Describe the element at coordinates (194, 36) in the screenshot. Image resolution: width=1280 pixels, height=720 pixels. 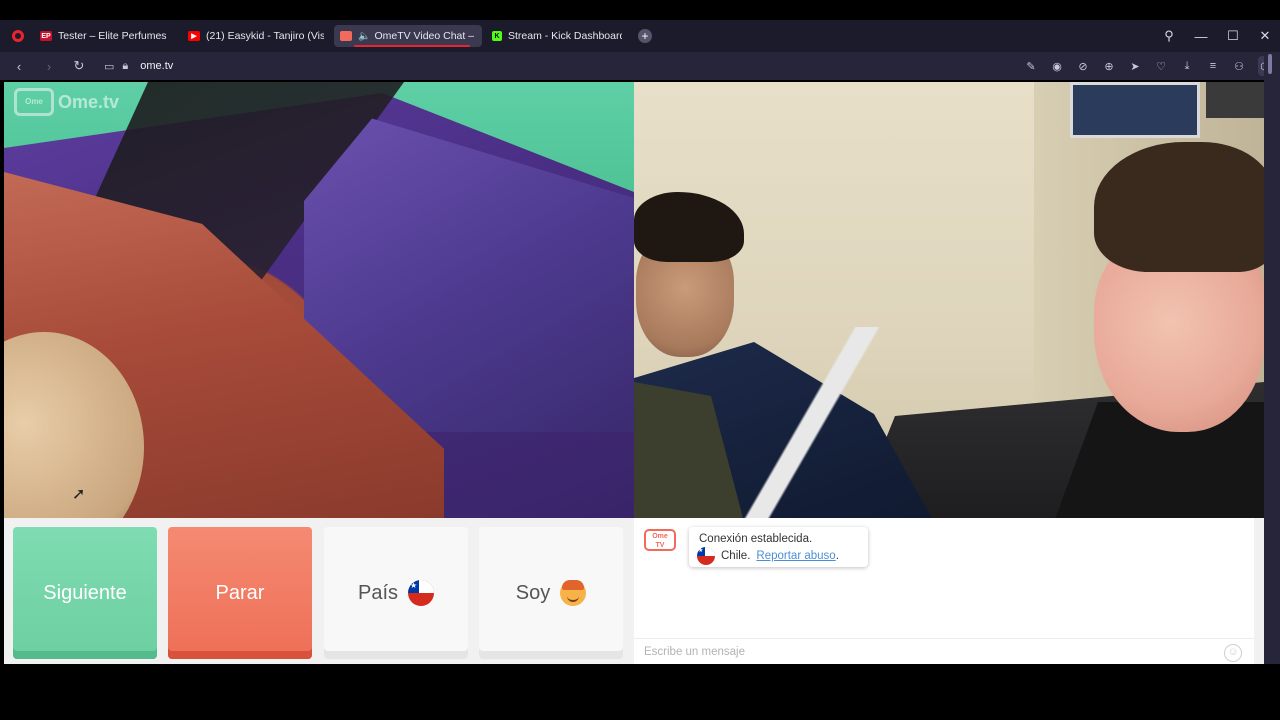
I see `youtube-favicon-icon: ▶` at that location.